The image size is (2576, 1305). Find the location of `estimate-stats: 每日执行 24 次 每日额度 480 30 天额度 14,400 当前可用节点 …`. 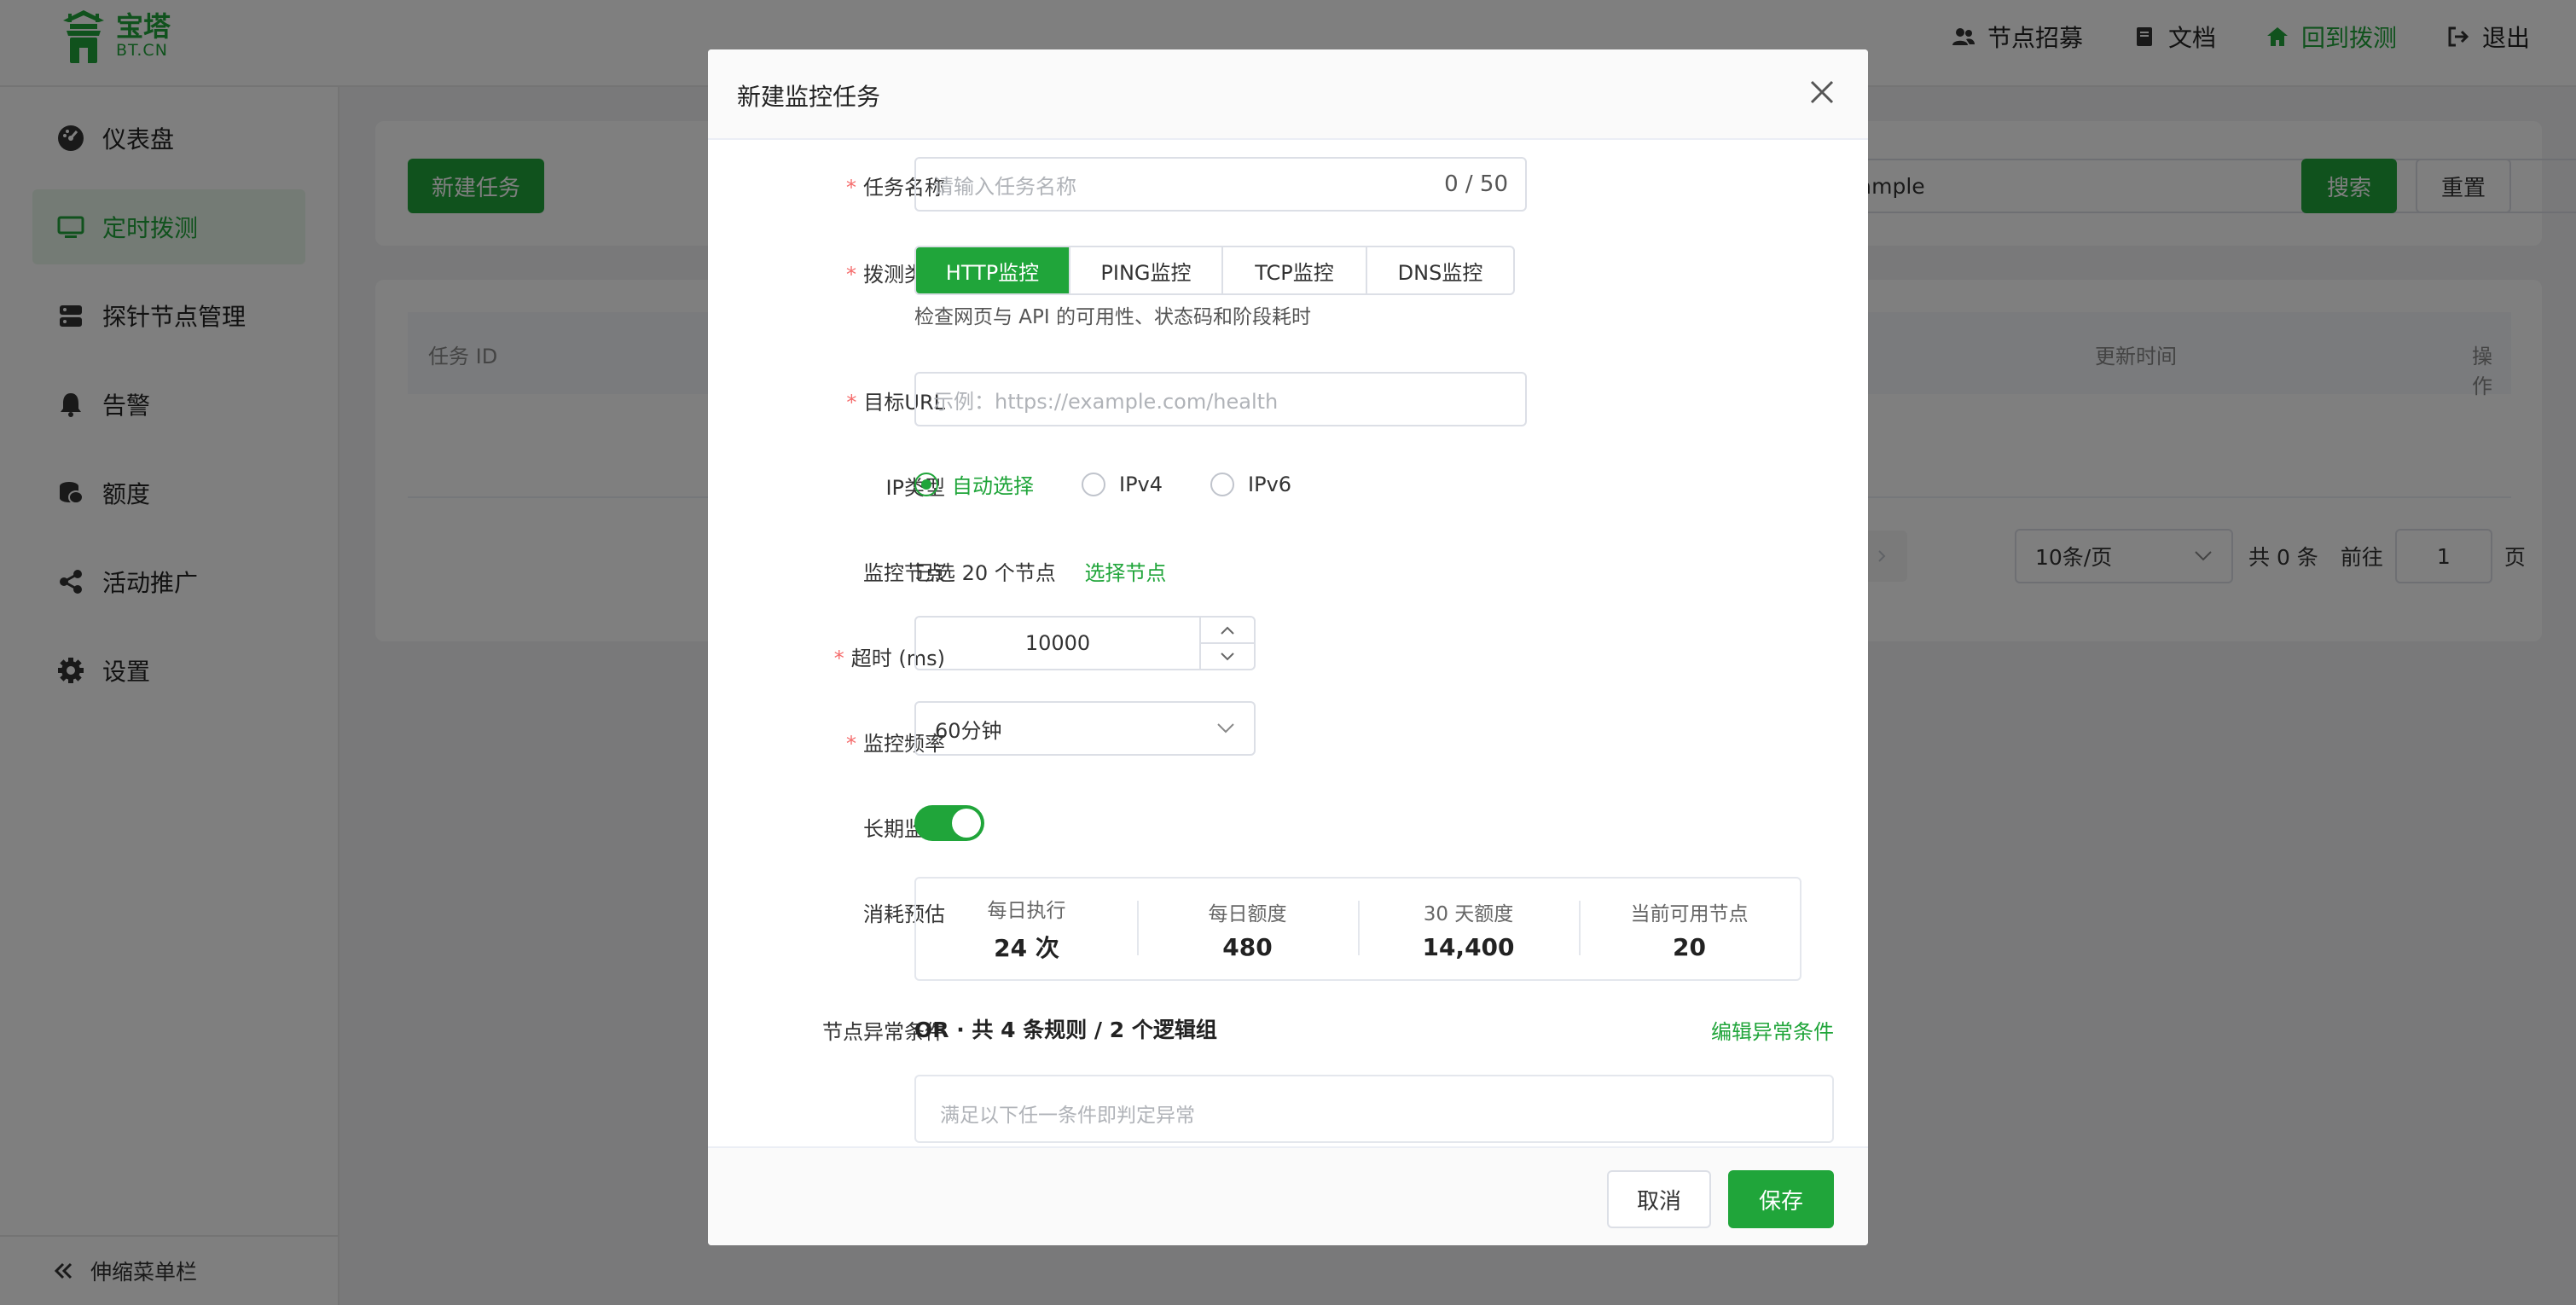

estimate-stats: 每日执行 24 次 每日额度 480 30 天额度 14,400 当前可用节点 … is located at coordinates (1357, 929).